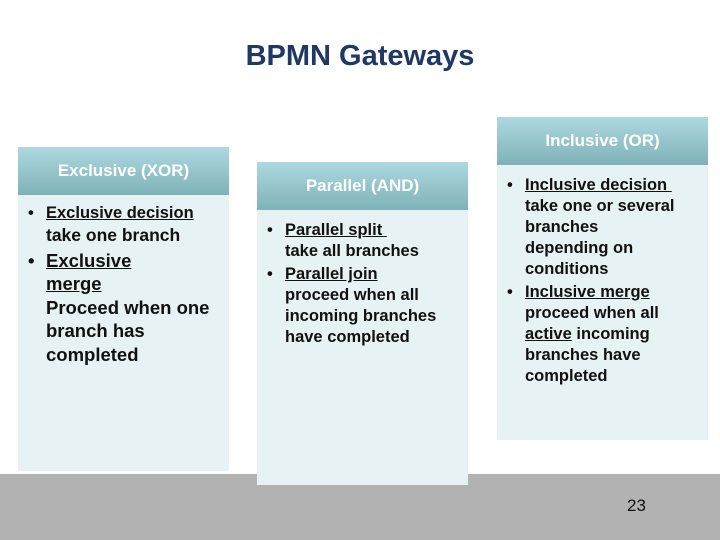 The width and height of the screenshot is (720, 540). I want to click on page-number: 23, so click(636, 505).